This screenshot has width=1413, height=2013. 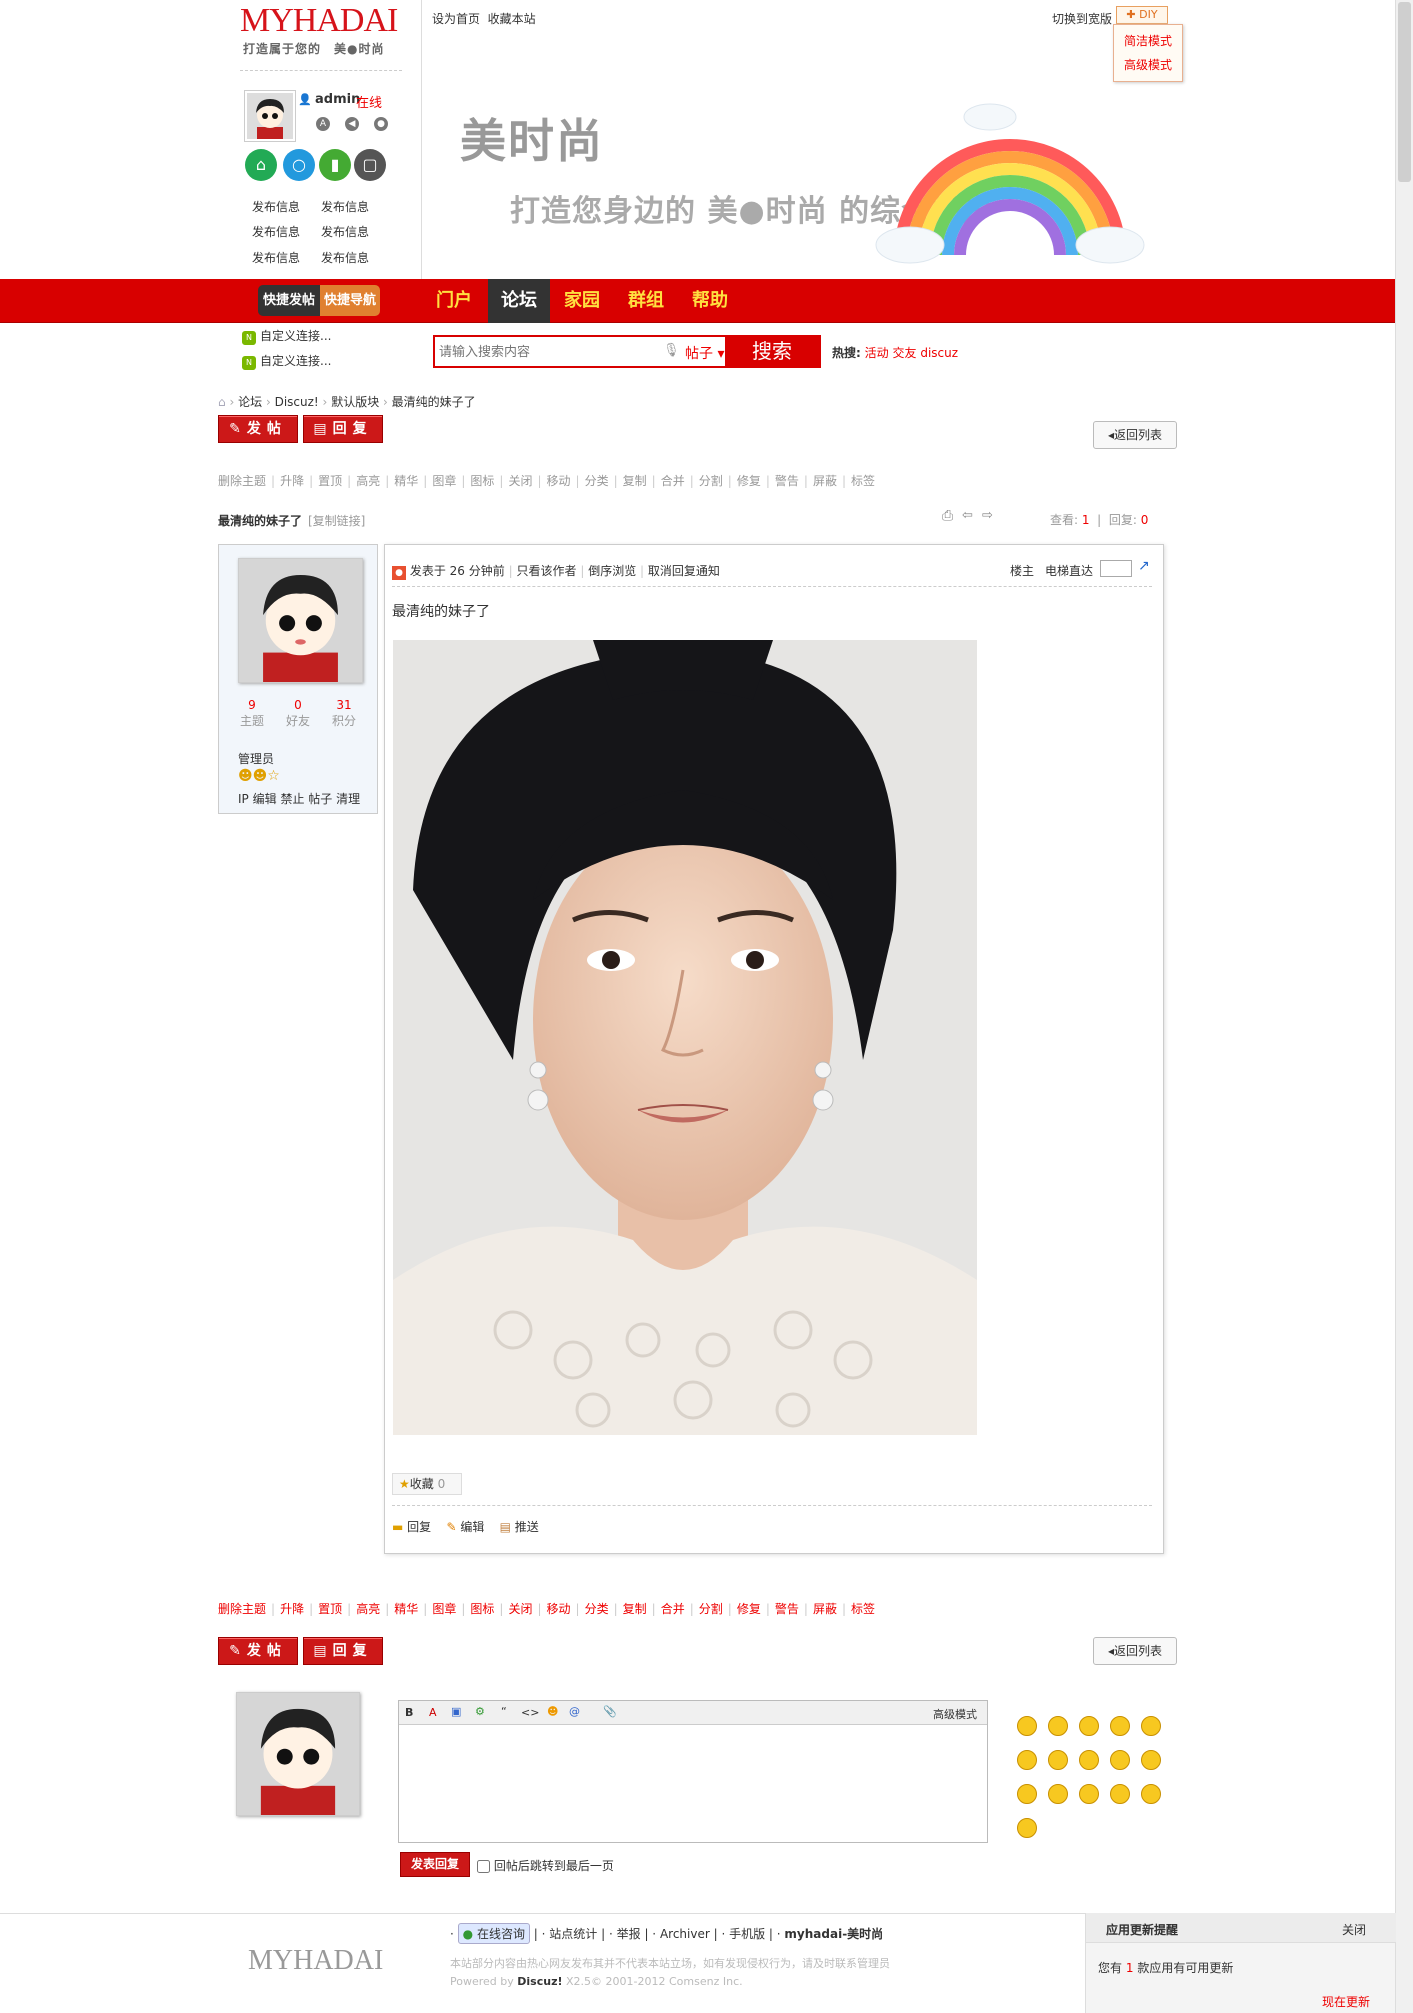 What do you see at coordinates (1142, 15) in the screenshot?
I see `diy-button: ✚ DIY` at bounding box center [1142, 15].